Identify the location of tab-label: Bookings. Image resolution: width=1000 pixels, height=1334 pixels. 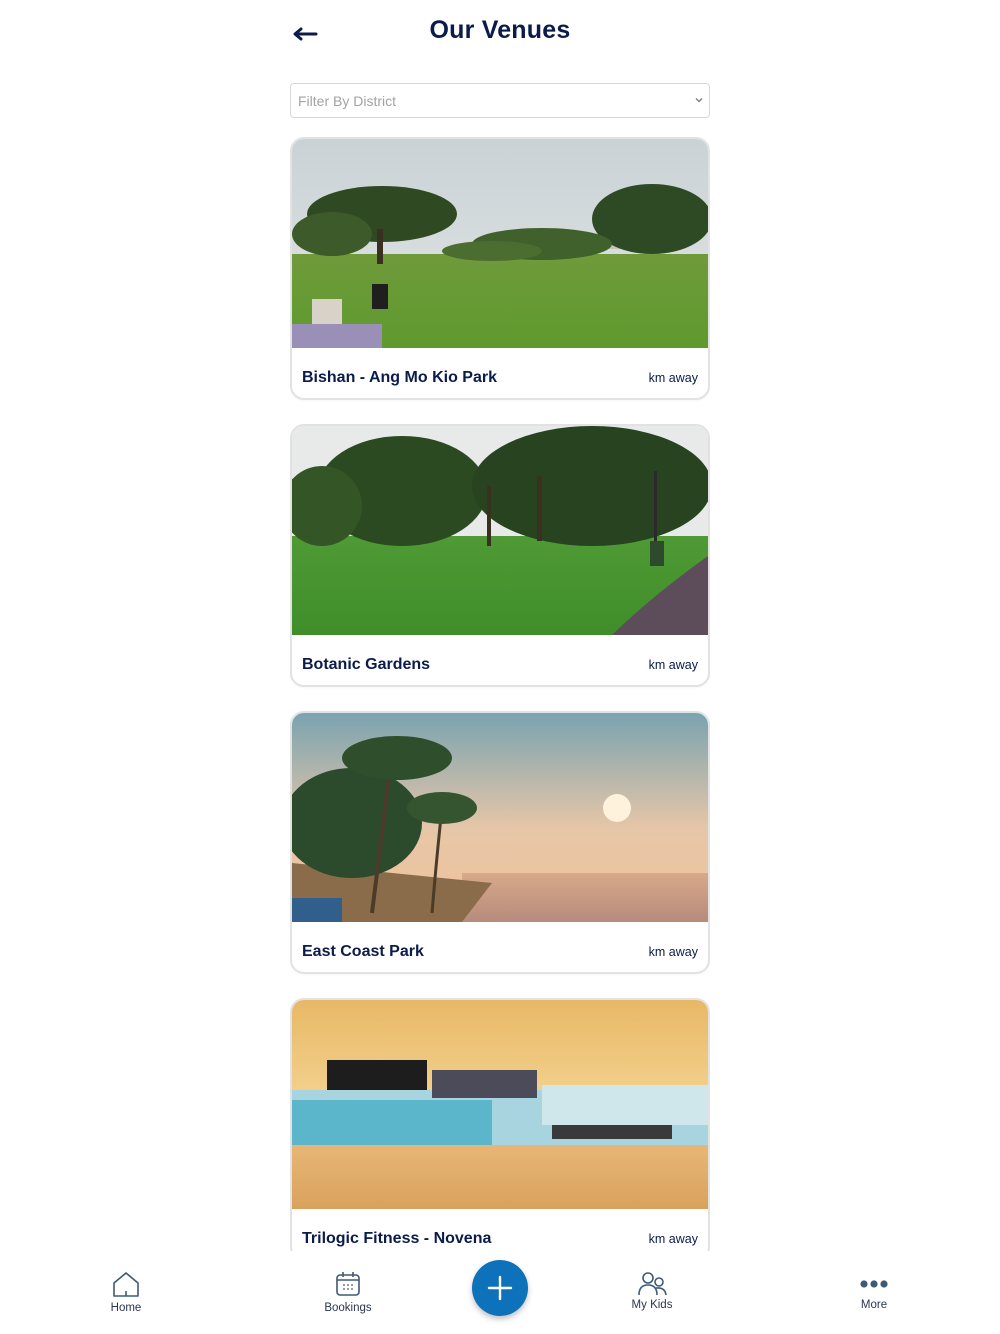
(348, 1308).